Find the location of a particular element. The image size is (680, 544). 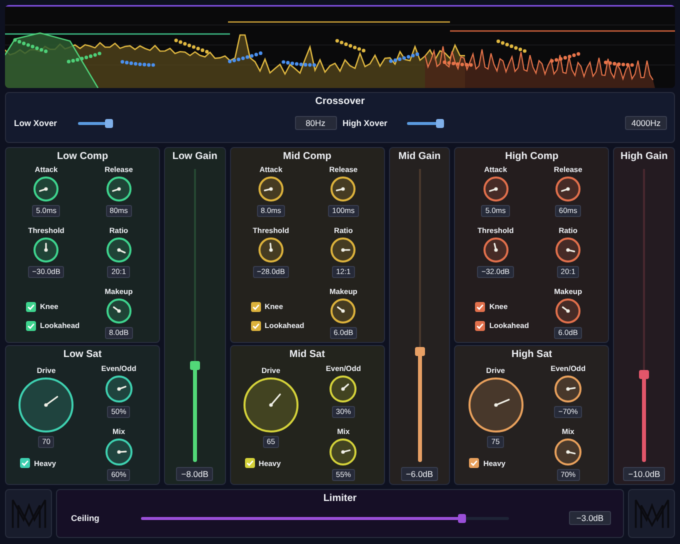

value-readout: −10.0dB is located at coordinates (644, 474).